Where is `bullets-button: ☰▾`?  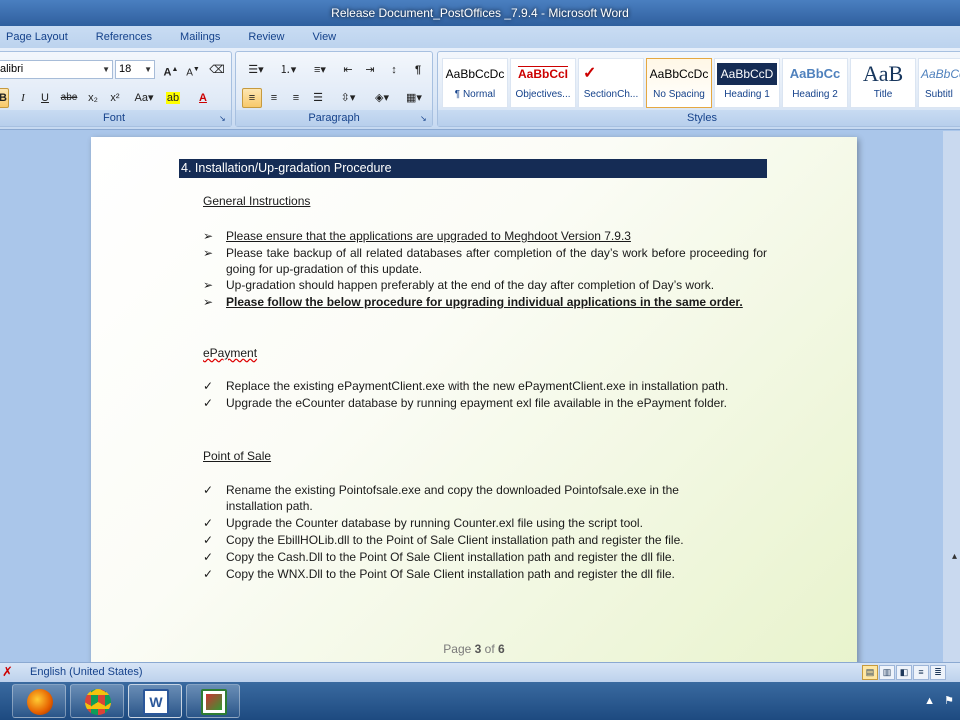
bullets-button: ☰▾ is located at coordinates (256, 70).